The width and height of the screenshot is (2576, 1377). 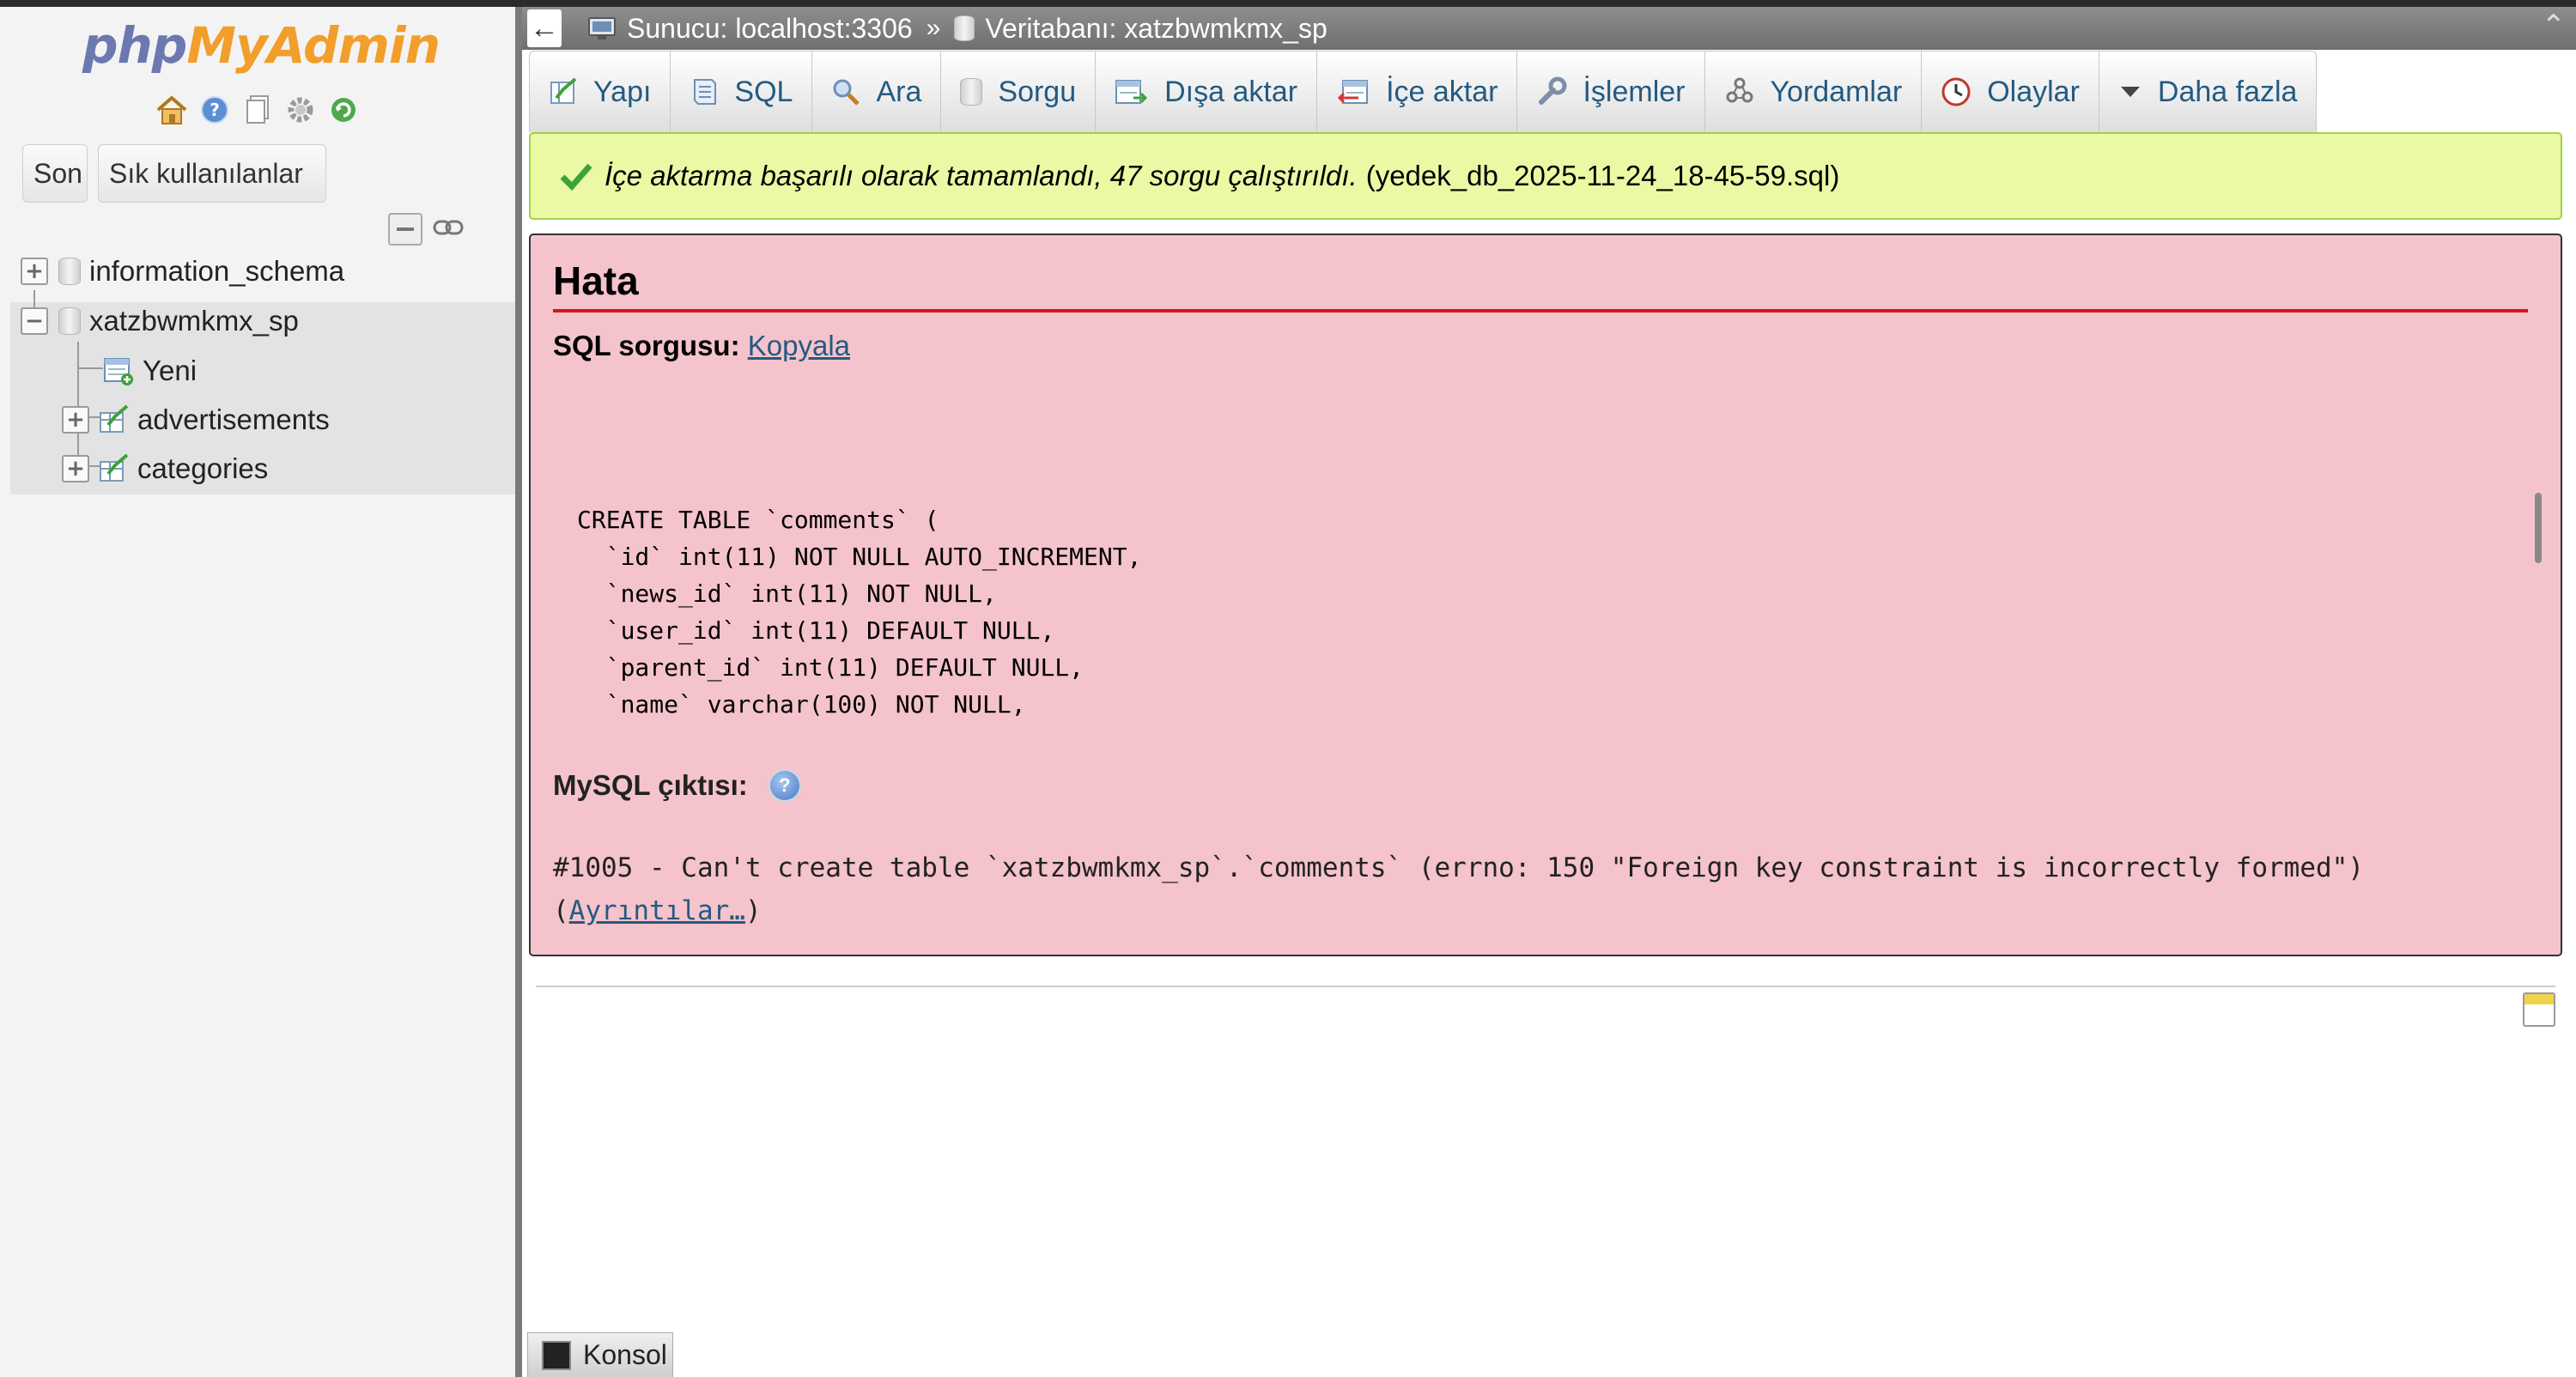 I want to click on search-icon, so click(x=845, y=91).